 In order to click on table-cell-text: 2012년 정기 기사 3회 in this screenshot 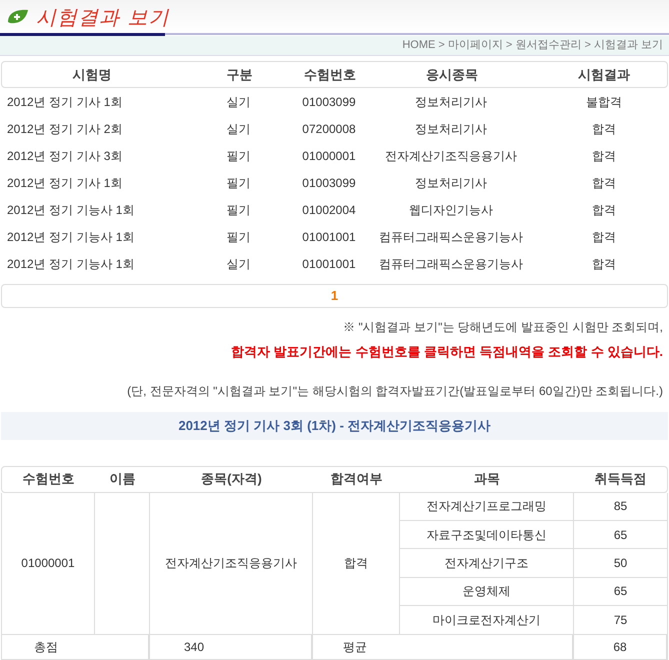, I will do `click(65, 156)`.